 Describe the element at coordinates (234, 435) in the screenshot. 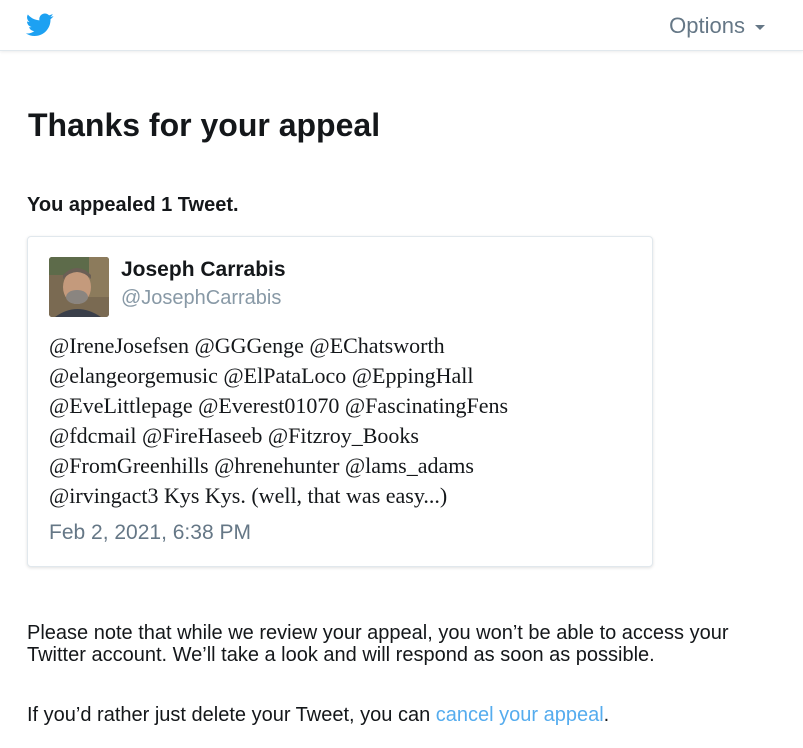

I see `tweet-text-line: @fdcmail @FireHaseeb @Fitzroy_Books` at that location.